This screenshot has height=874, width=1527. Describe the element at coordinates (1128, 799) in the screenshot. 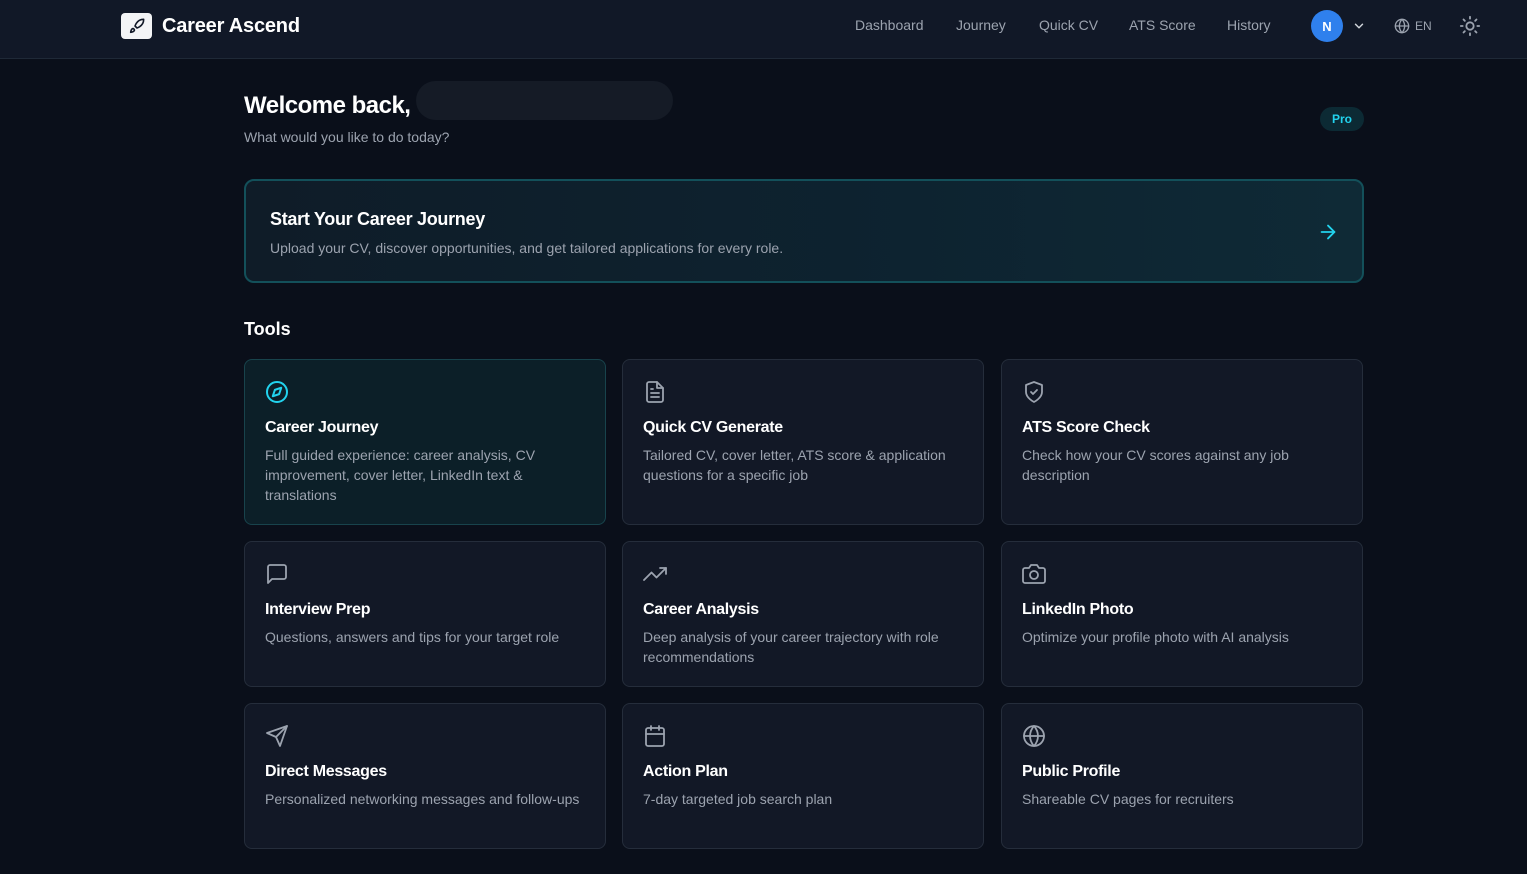

I see `card-description: Shareable CV pages for recruiters` at that location.